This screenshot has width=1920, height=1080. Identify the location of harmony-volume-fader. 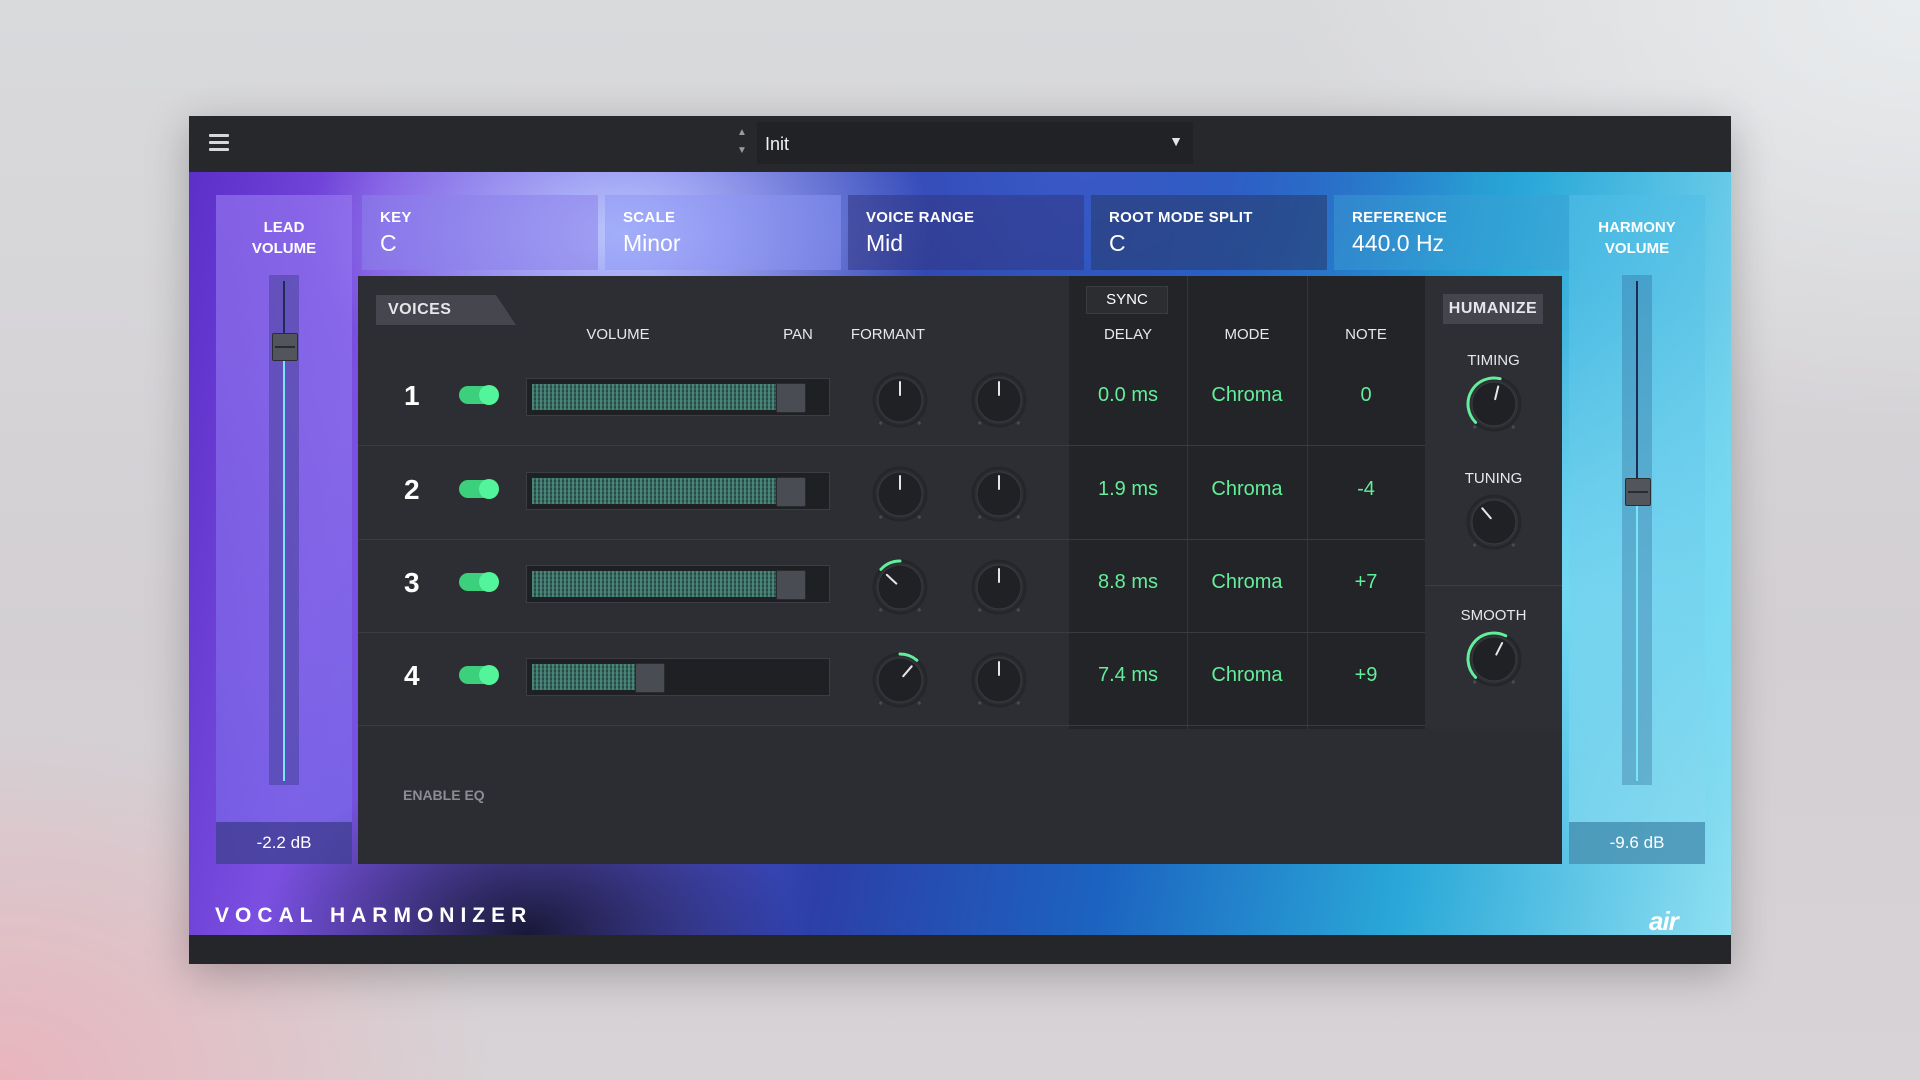
(1637, 530).